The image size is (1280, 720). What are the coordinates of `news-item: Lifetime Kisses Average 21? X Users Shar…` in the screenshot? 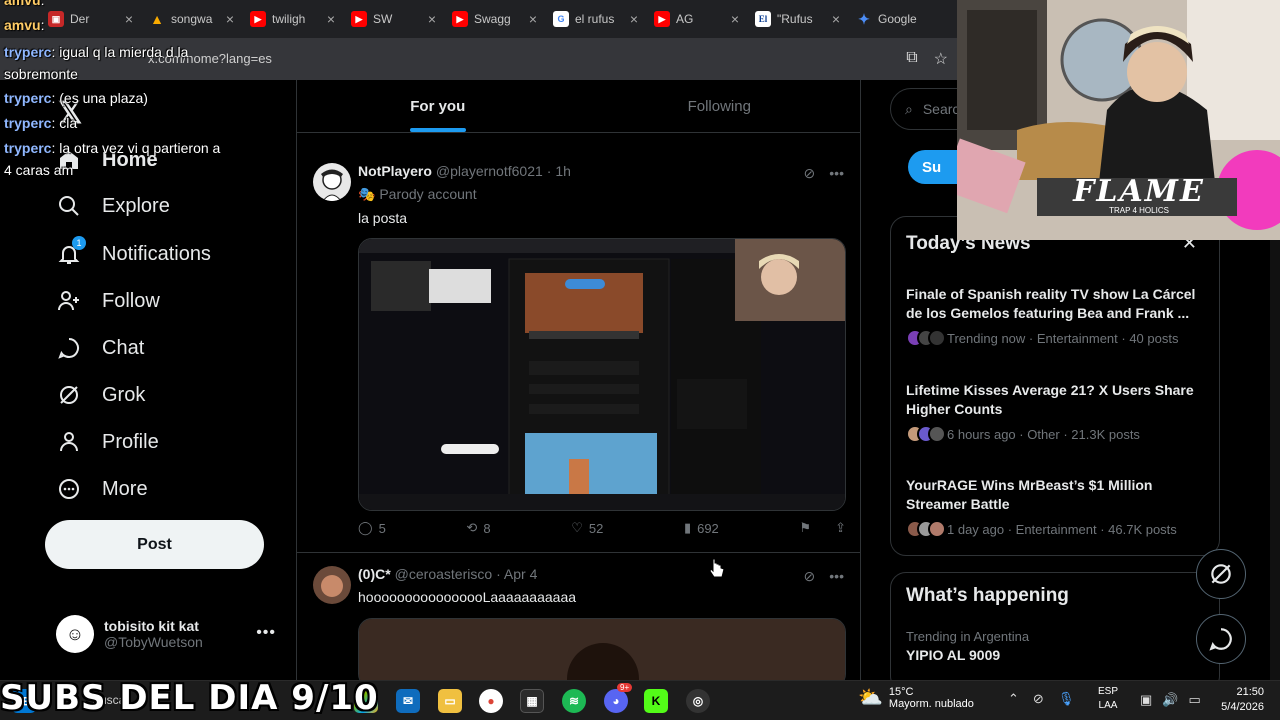 It's located at (1056, 412).